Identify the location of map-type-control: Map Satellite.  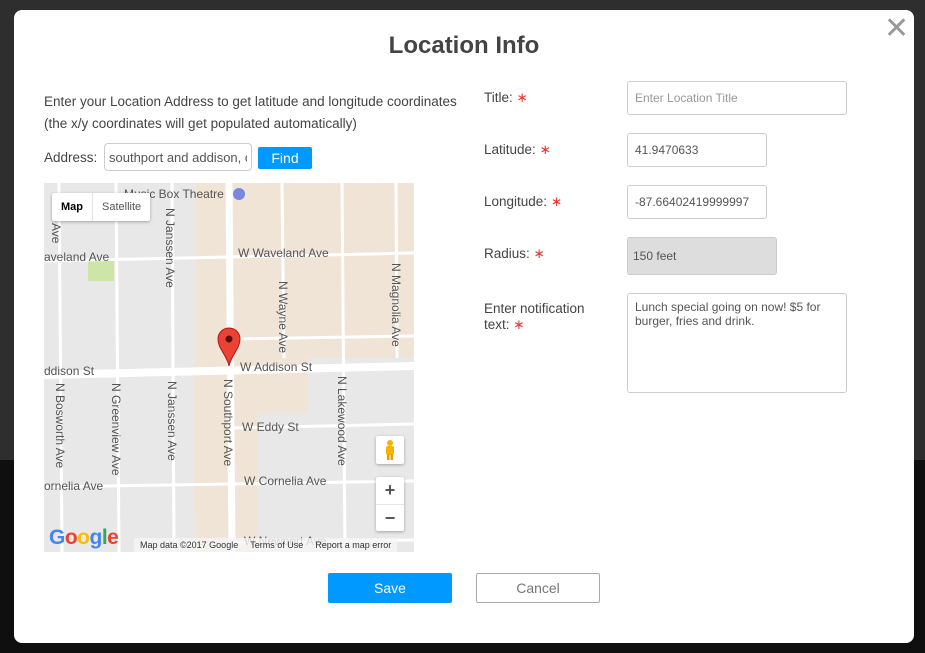
(101, 207).